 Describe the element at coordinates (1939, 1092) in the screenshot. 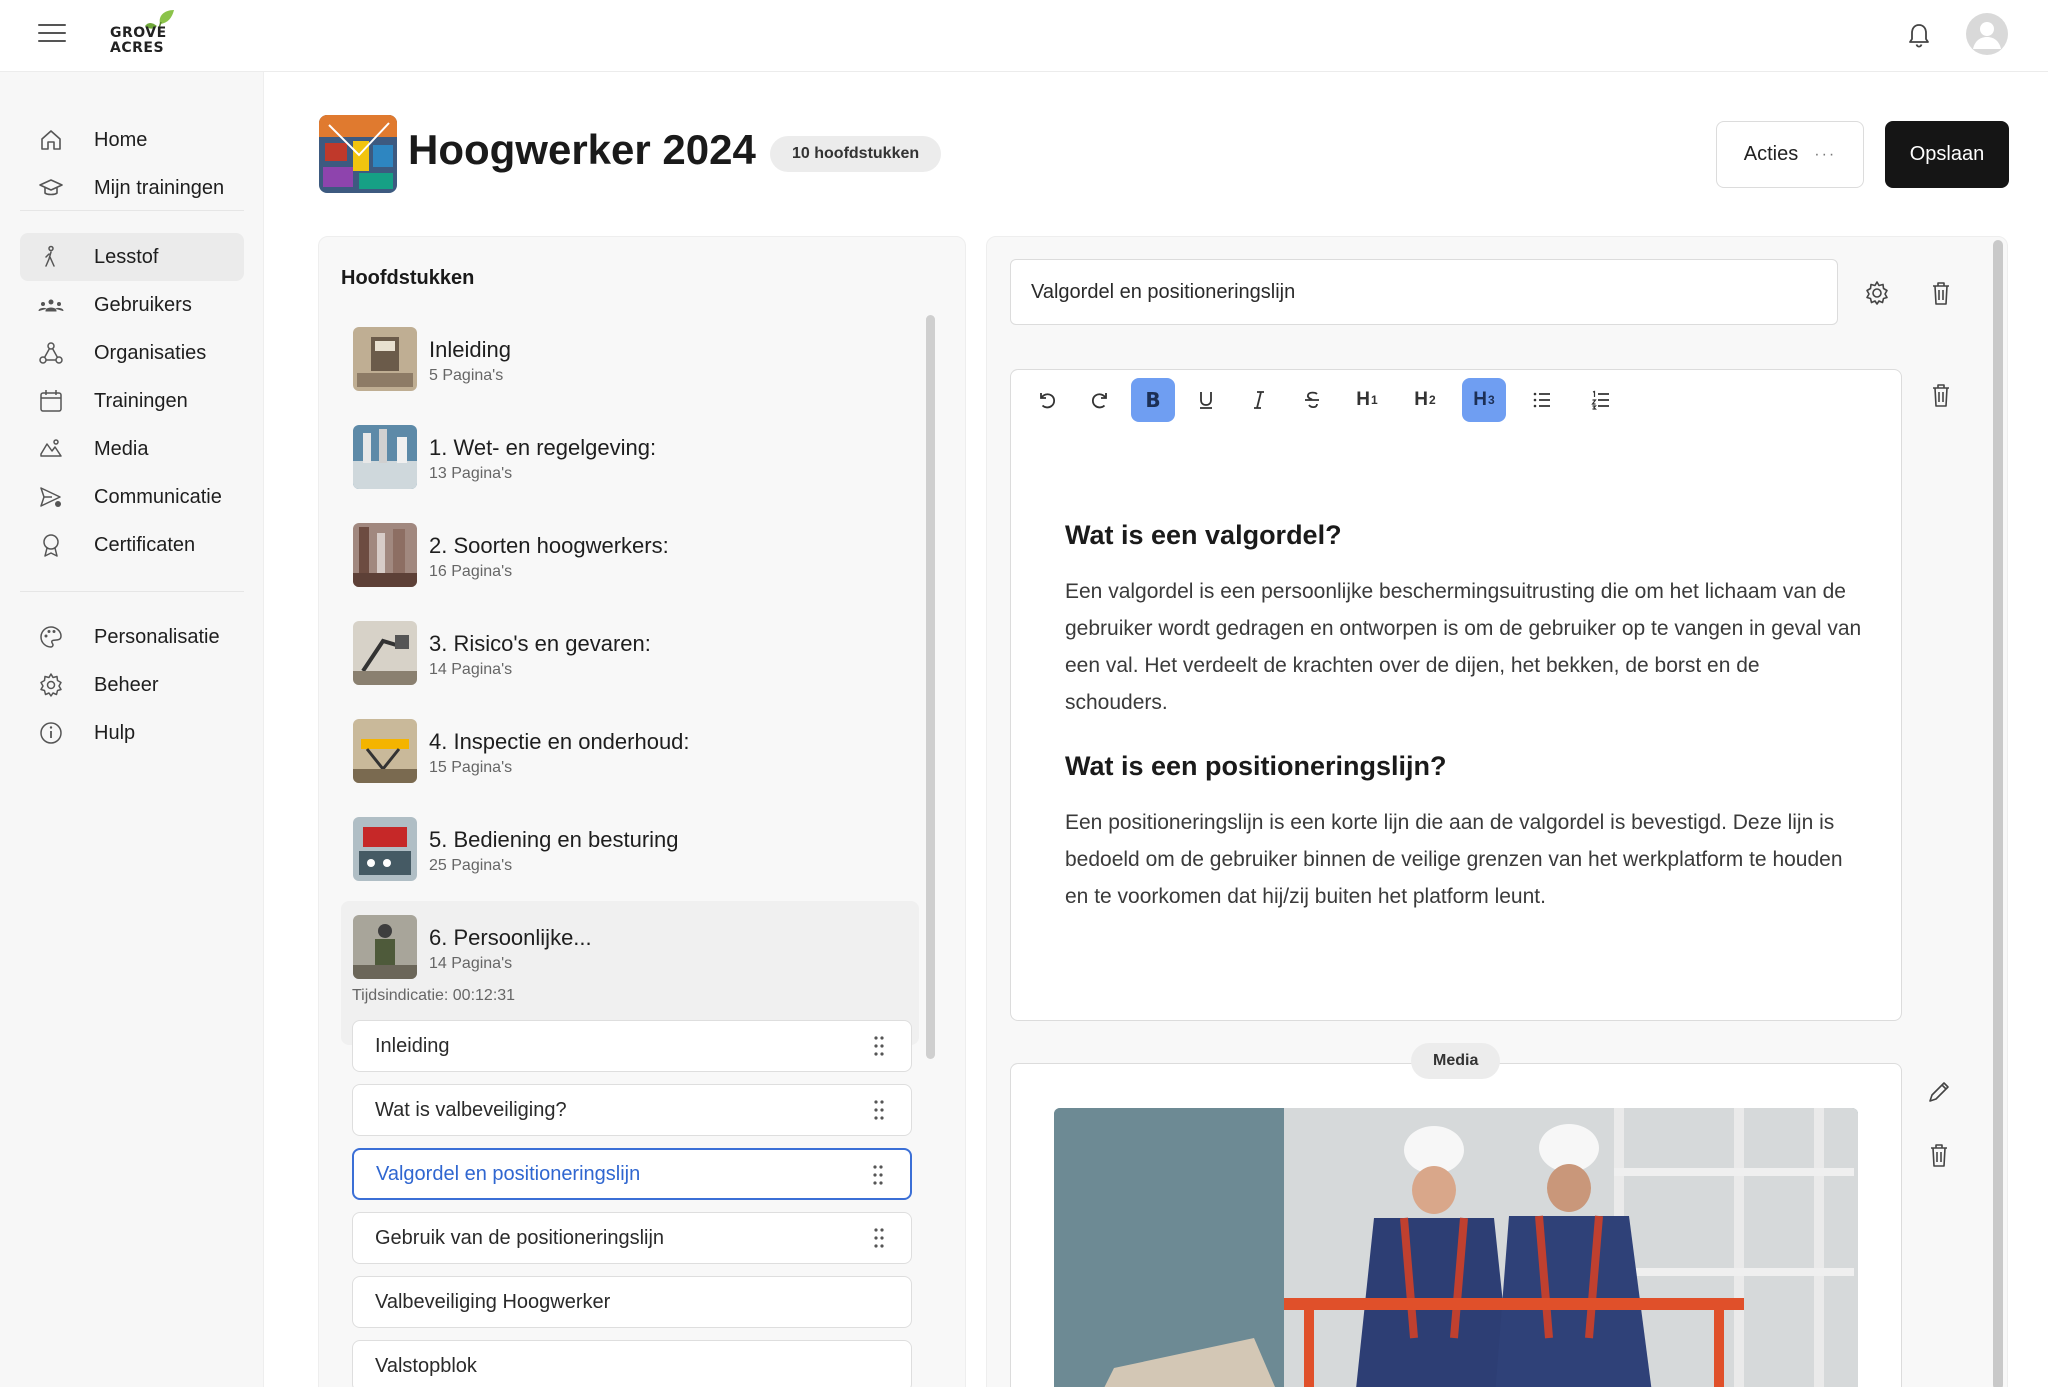

I see `pencil-edit-icon` at that location.